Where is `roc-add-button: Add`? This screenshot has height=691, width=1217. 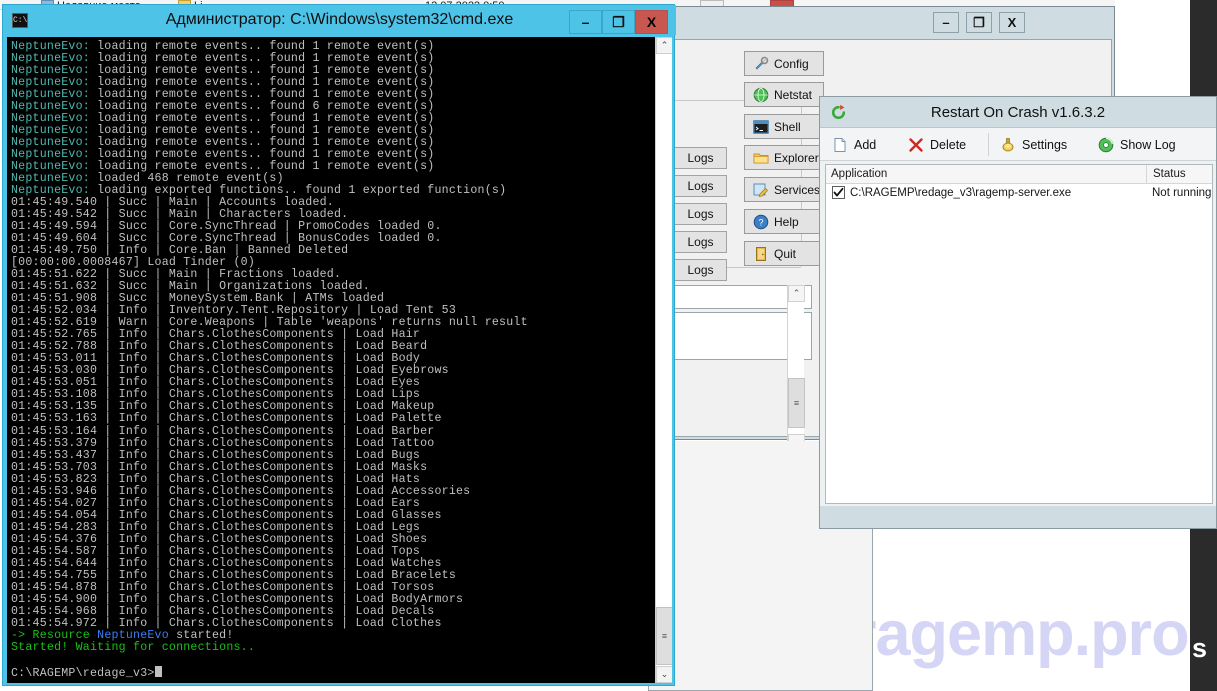 roc-add-button: Add is located at coordinates (854, 144).